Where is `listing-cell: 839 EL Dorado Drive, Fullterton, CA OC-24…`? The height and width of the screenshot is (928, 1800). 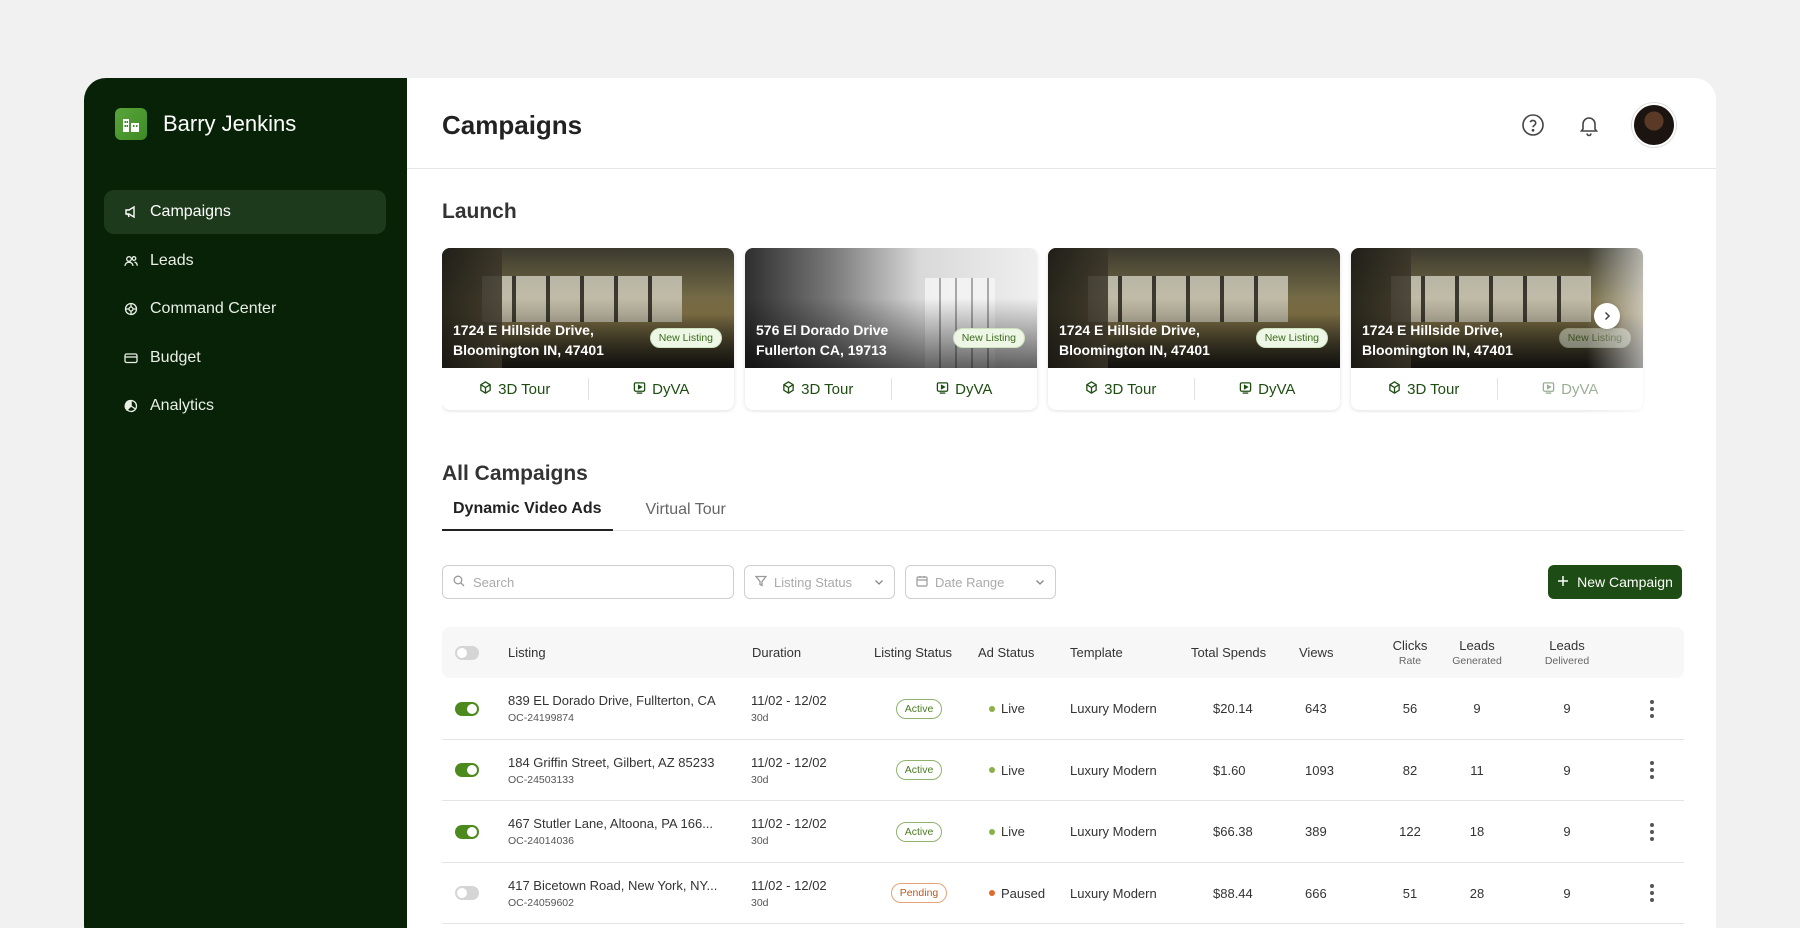
listing-cell: 839 EL Dorado Drive, Fullterton, CA OC-24… is located at coordinates (612, 708).